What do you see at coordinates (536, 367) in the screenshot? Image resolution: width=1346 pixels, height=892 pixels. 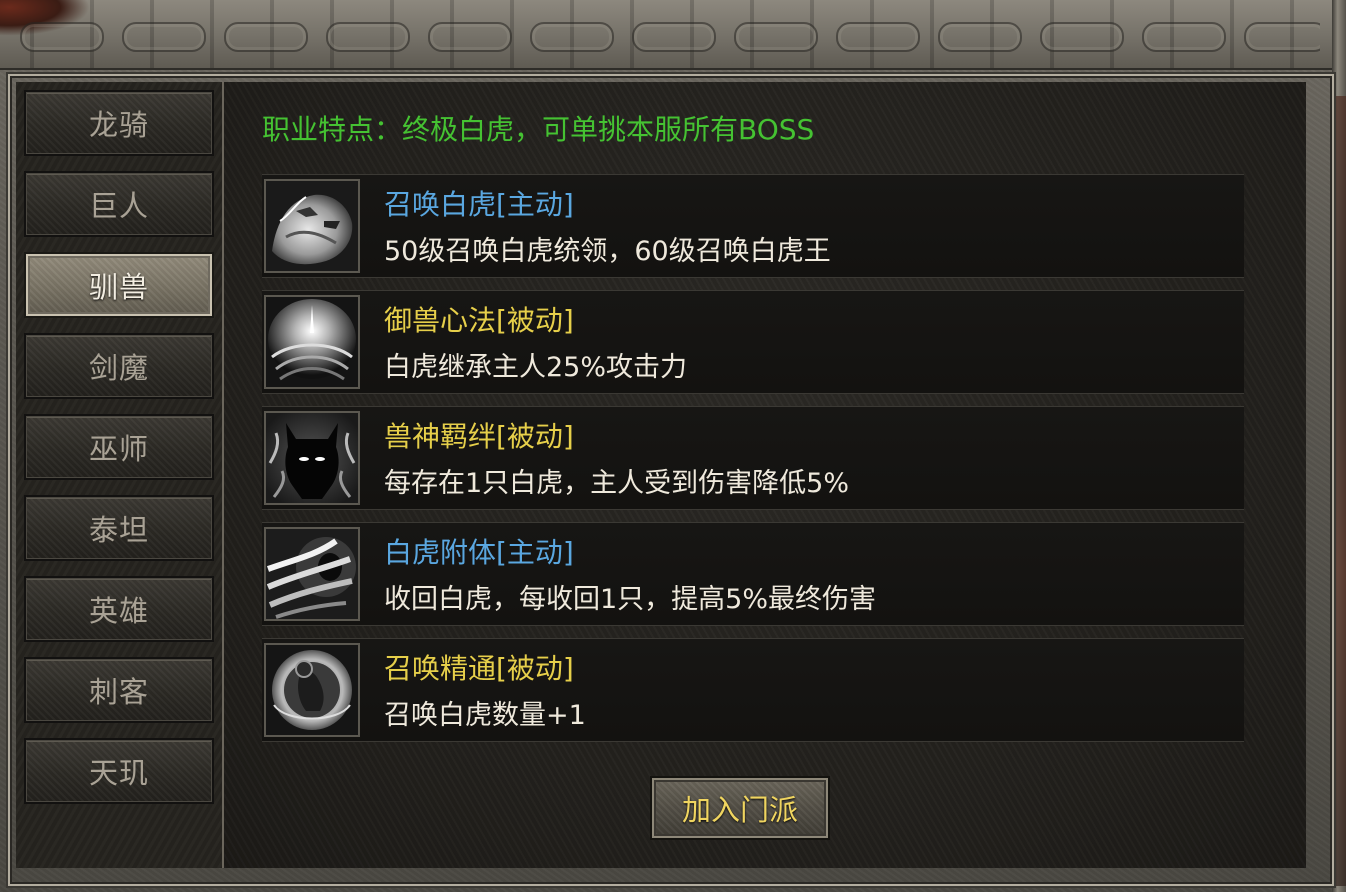 I see `skill-description: 白虎继承主人25%攻击力` at bounding box center [536, 367].